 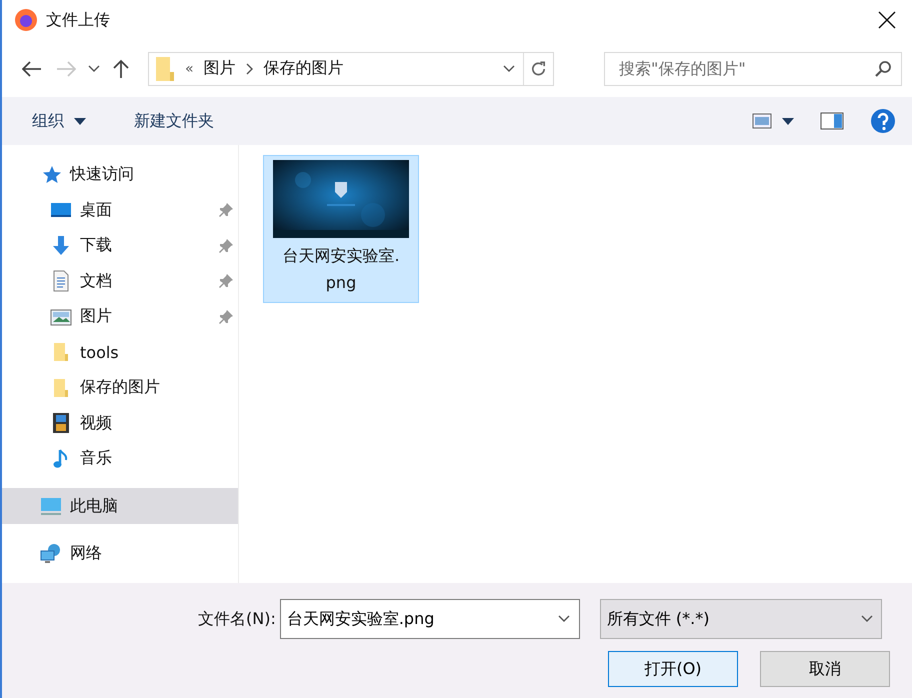 What do you see at coordinates (120, 554) in the screenshot?
I see `sidebar-item: 网络` at bounding box center [120, 554].